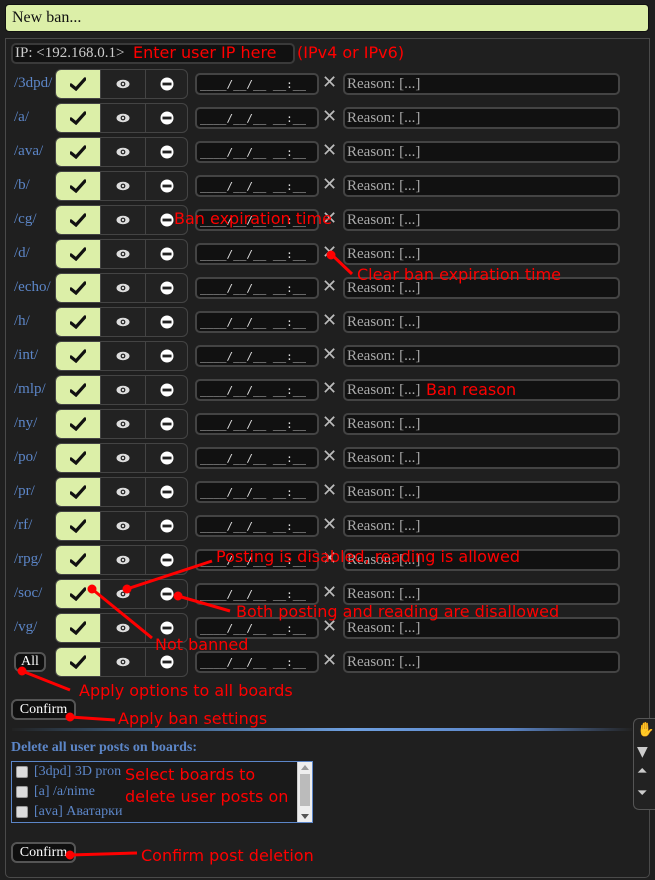 This screenshot has height=880, width=655. Describe the element at coordinates (30, 389) in the screenshot. I see `board-label: /mlp/` at that location.